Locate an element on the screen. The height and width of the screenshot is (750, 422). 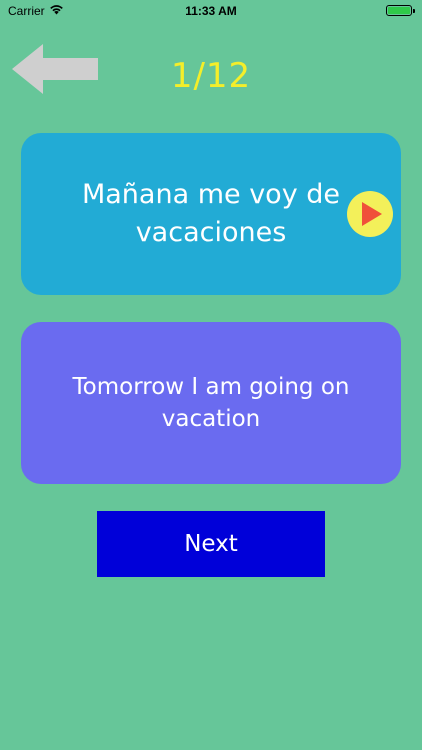
play-icon is located at coordinates (372, 214).